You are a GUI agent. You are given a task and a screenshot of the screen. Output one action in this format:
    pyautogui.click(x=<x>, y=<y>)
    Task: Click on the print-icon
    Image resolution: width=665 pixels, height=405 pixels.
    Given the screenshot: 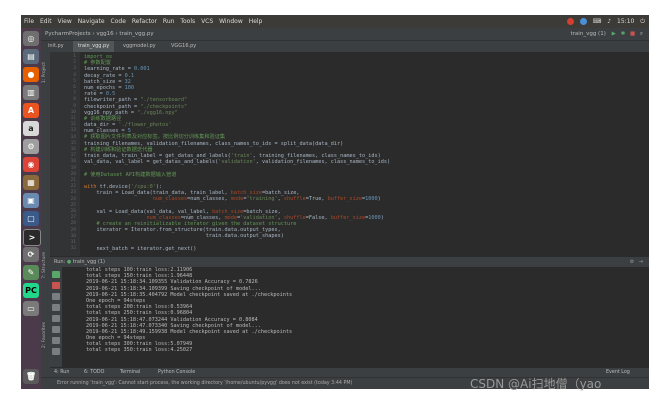 What is the action you would take?
    pyautogui.click(x=56, y=329)
    